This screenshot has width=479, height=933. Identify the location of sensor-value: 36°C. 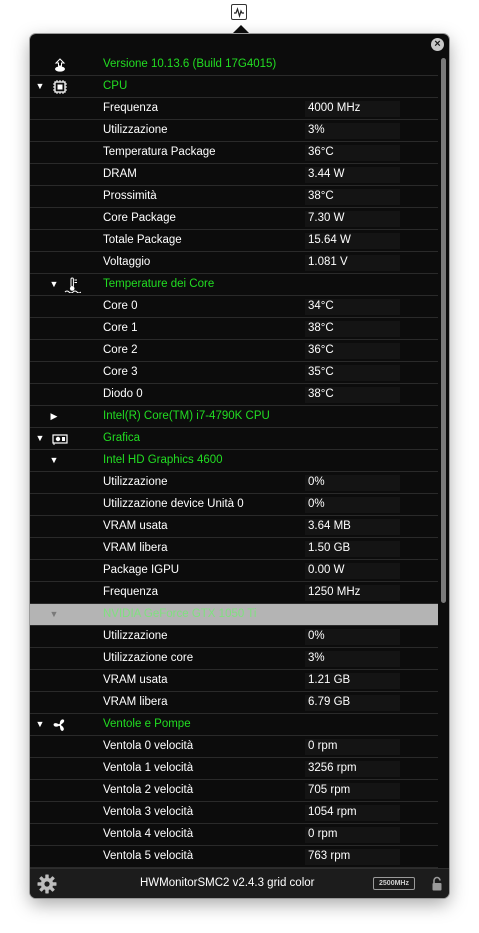
(321, 152).